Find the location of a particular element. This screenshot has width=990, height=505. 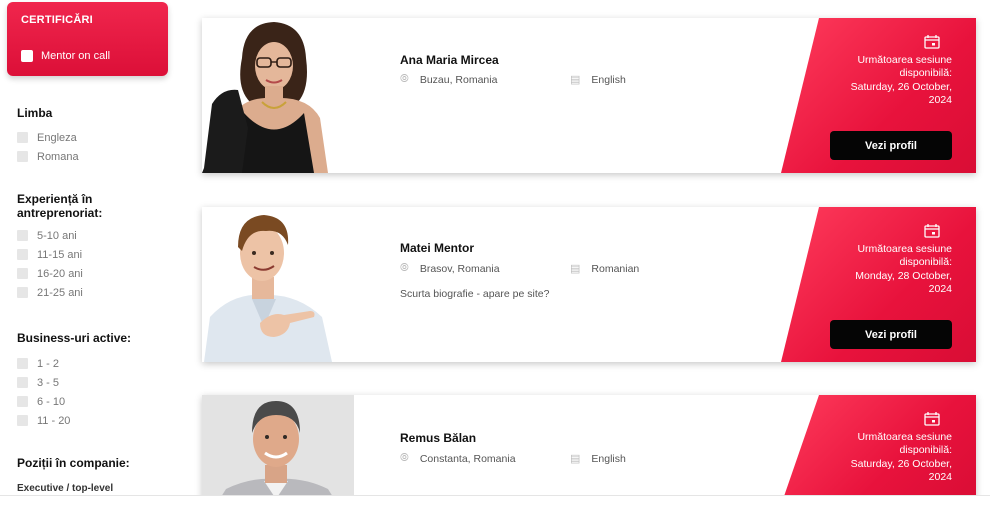

limba-option-engleza: Engleza is located at coordinates (48, 137).